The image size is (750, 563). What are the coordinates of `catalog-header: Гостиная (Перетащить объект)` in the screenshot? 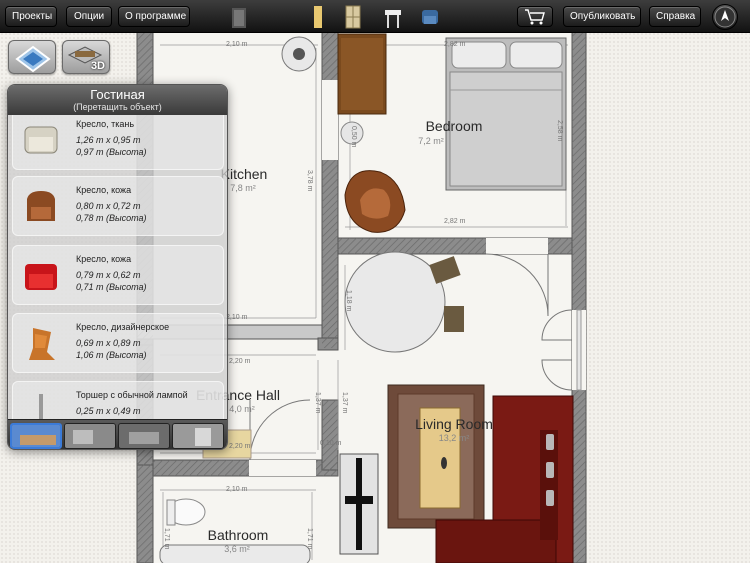 It's located at (117, 100).